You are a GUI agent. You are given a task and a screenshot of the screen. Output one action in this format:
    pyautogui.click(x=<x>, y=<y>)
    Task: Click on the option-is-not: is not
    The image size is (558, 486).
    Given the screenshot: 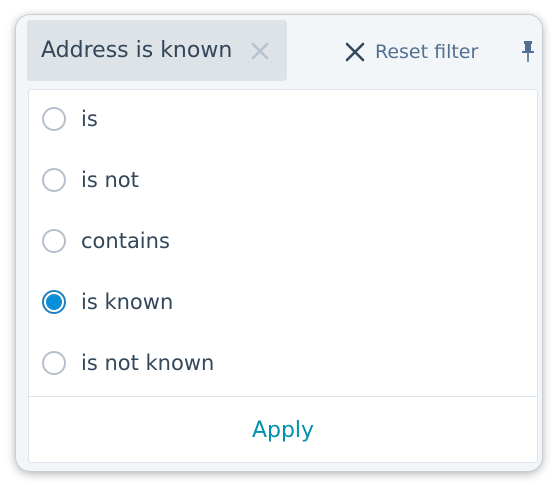 What is the action you would take?
    pyautogui.click(x=283, y=180)
    